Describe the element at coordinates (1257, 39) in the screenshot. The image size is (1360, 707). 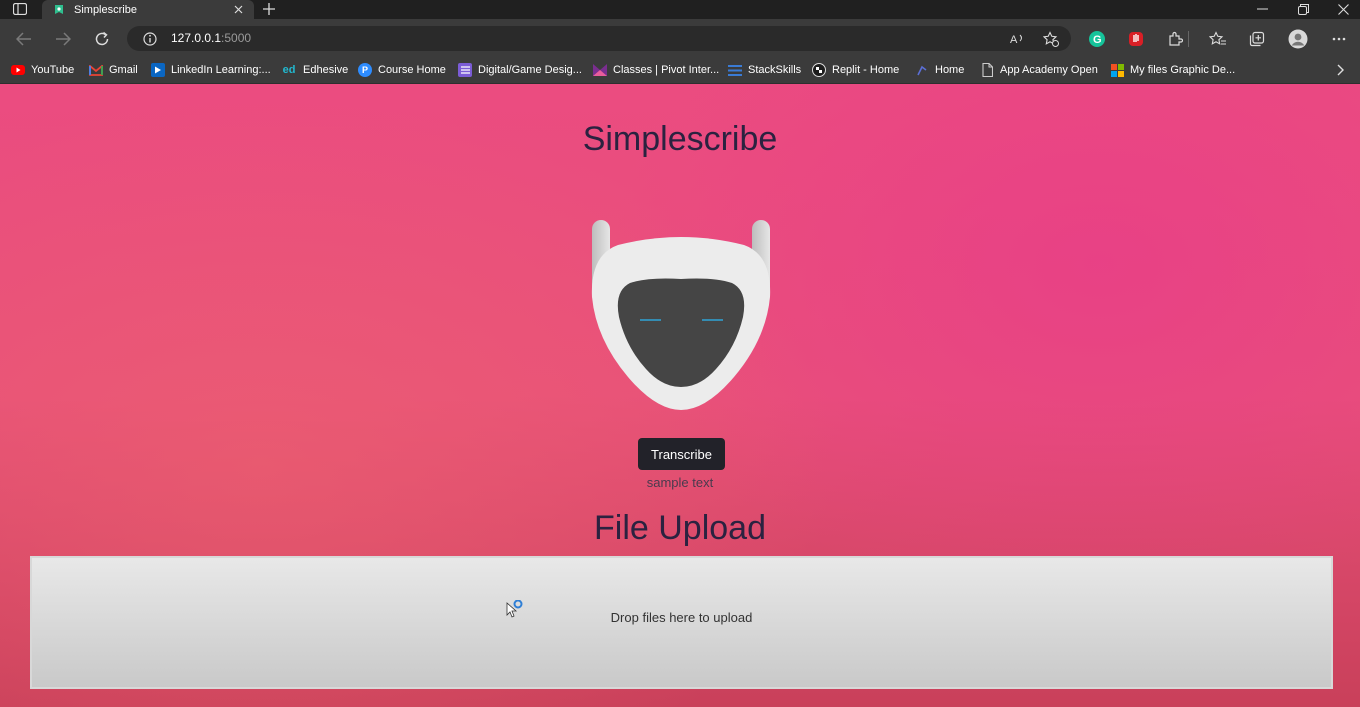
I see `collections-icon` at that location.